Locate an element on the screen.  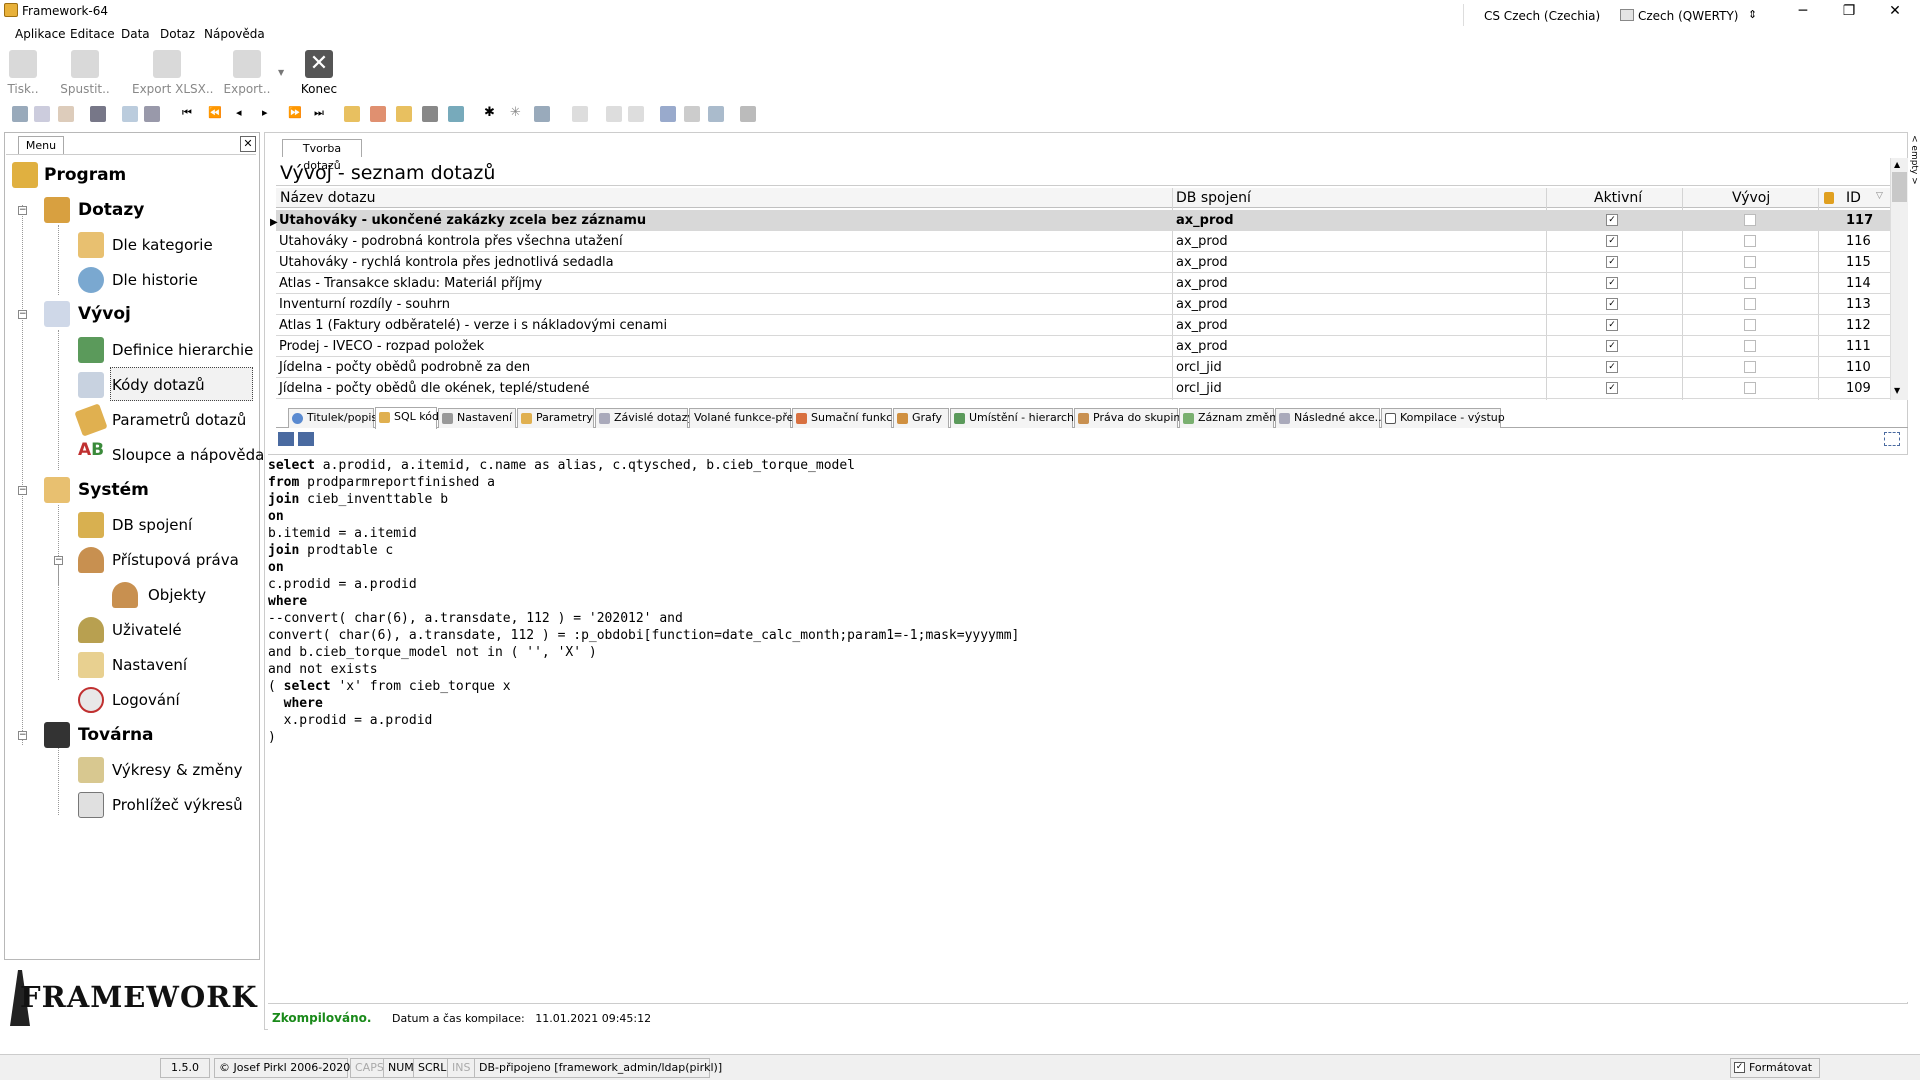
tree-sloupce-napoveda: Sloupce a nápověda is located at coordinates (188, 455).